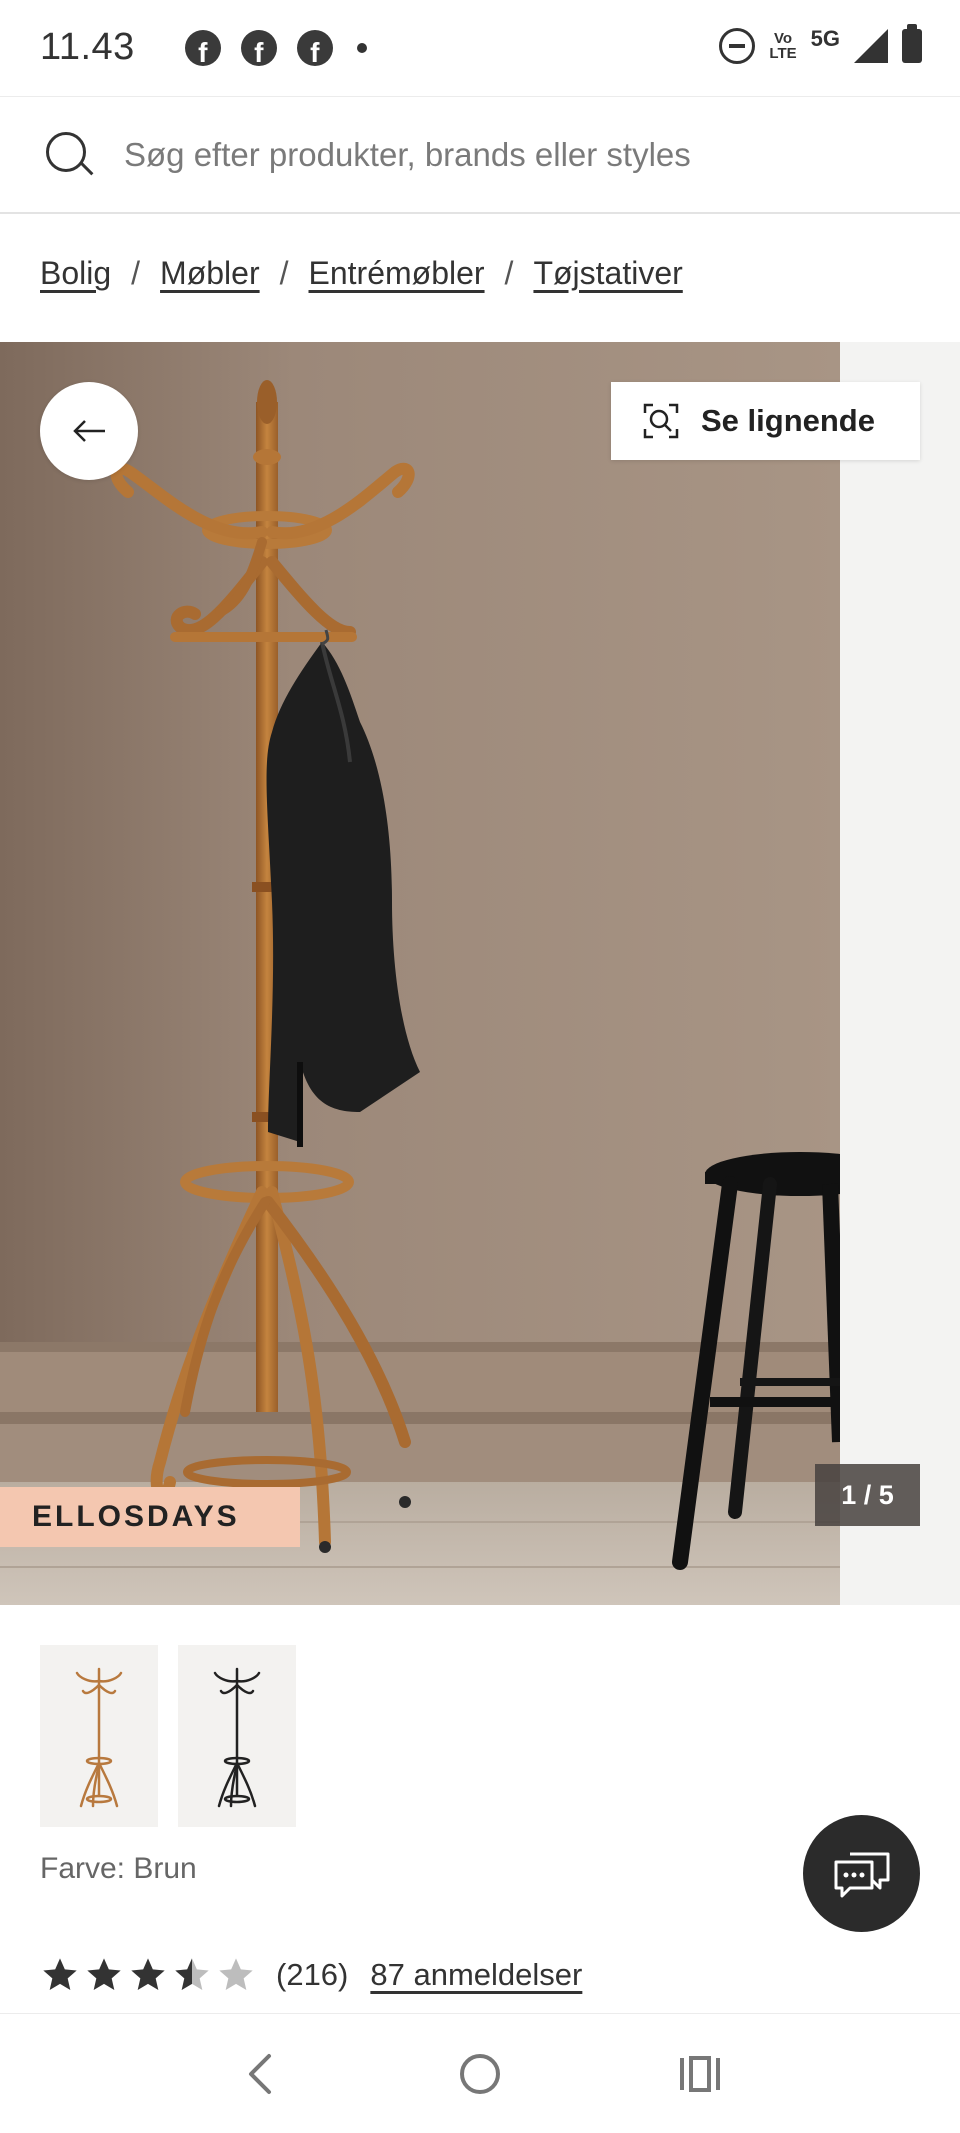 The height and width of the screenshot is (2133, 960). I want to click on thumbnail-brown, so click(99, 1736).